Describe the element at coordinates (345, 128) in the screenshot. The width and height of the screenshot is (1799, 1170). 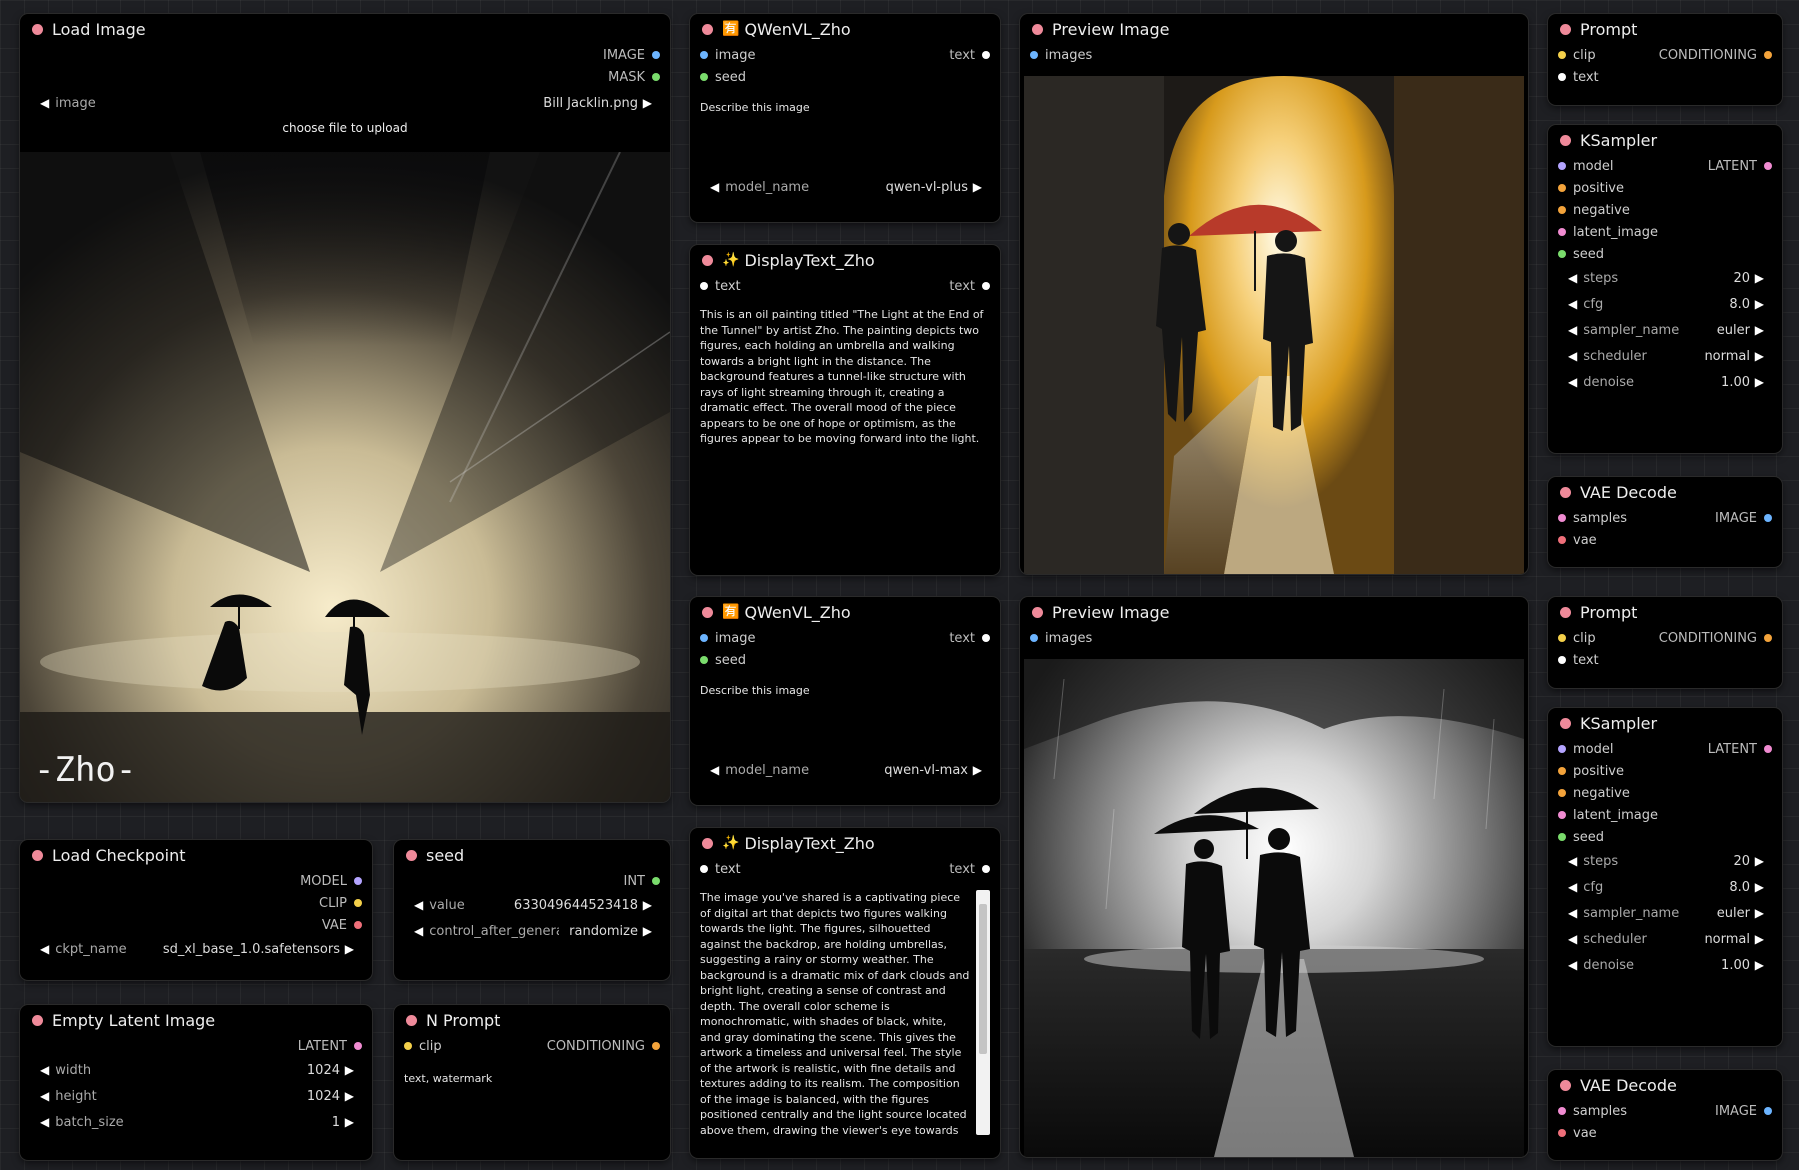
I see `choose-file-button: choose file to upload` at that location.